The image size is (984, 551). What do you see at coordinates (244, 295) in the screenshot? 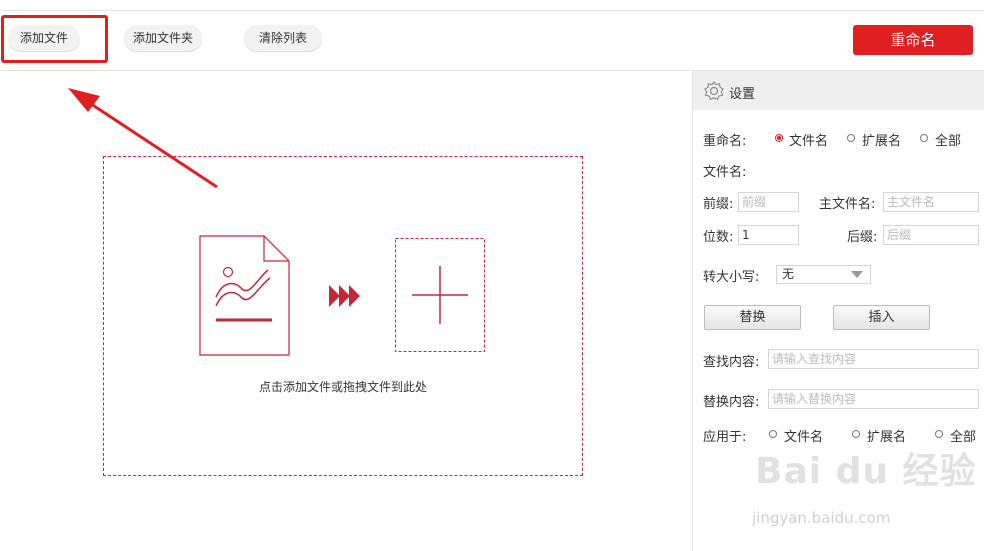
I see `document-icon` at bounding box center [244, 295].